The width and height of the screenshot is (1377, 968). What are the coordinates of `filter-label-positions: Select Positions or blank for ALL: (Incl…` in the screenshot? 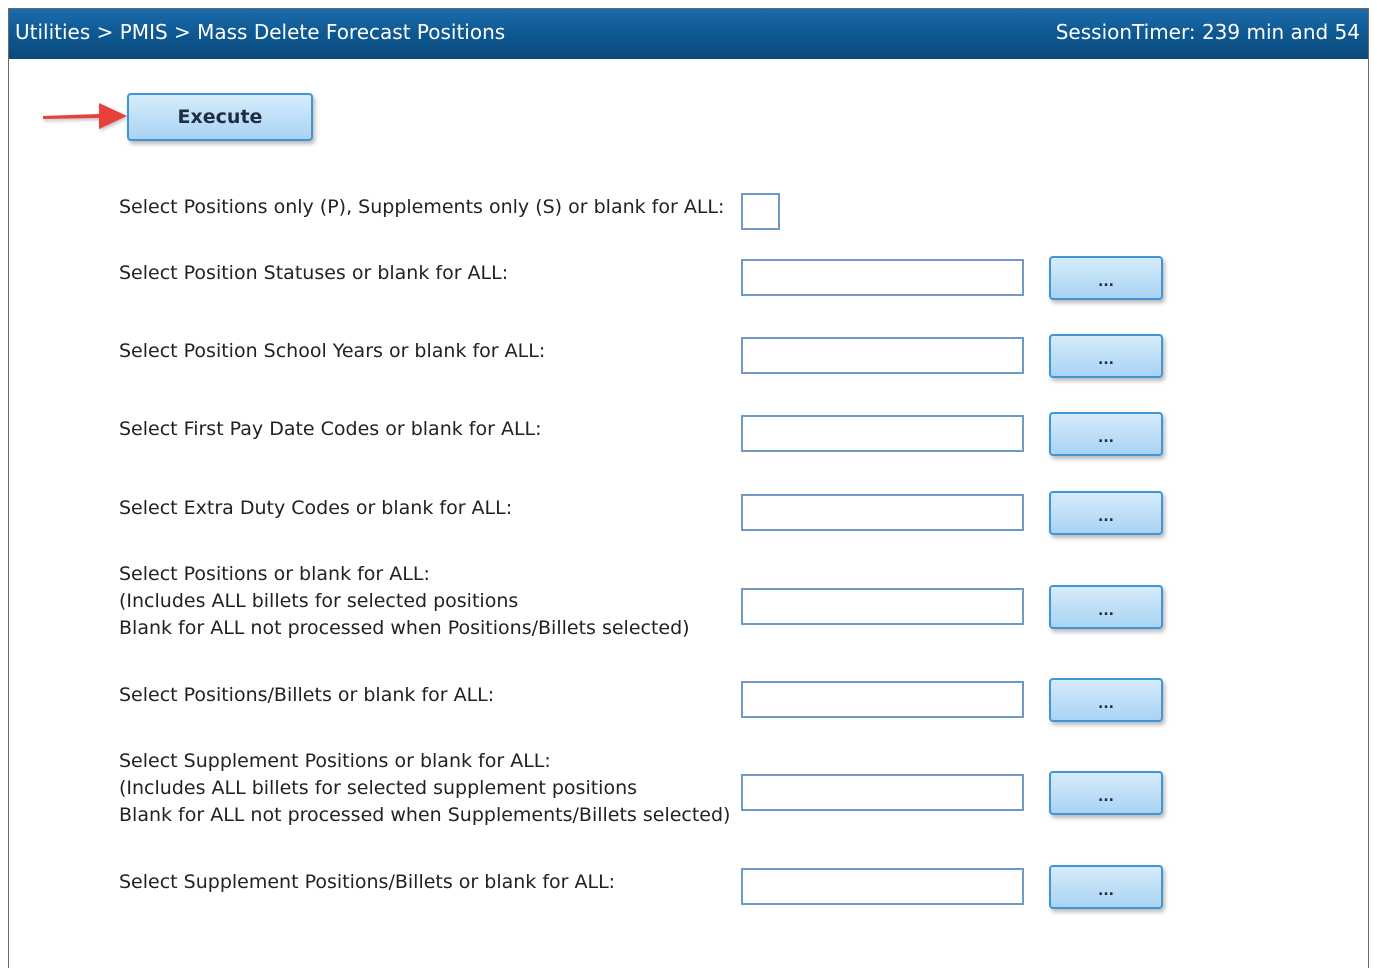 It's located at (404, 601).